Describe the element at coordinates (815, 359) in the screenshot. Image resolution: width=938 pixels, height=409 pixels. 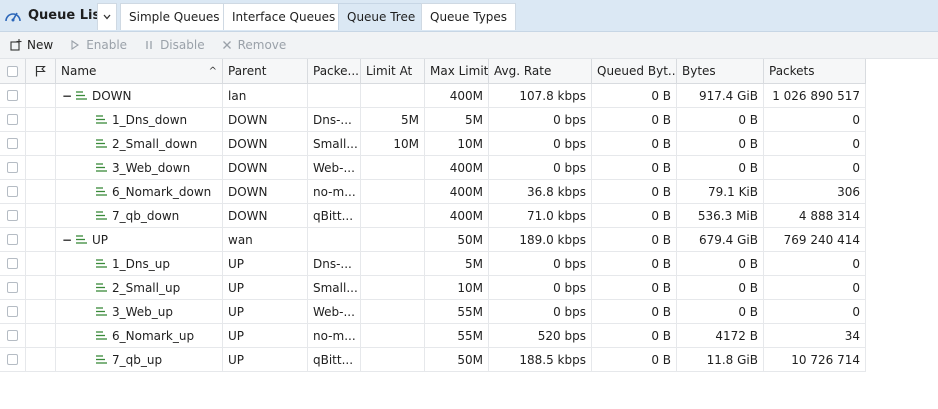
I see `cell-packets: 10 726 714` at that location.